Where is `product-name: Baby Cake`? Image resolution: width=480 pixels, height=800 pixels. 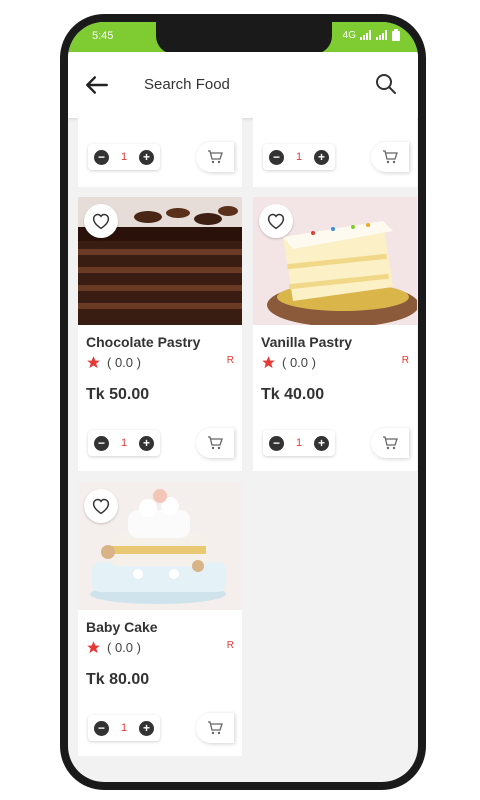 product-name: Baby Cake is located at coordinates (122, 627).